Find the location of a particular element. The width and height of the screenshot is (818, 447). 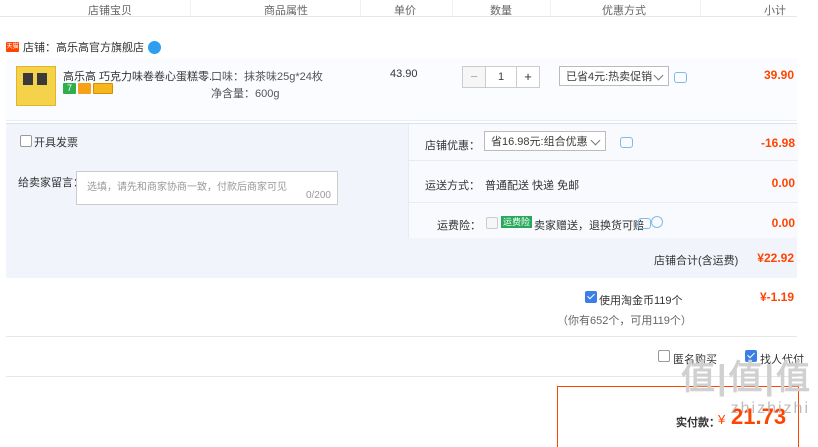

coins-note: （你有652个，可用119个） is located at coordinates (624, 321).